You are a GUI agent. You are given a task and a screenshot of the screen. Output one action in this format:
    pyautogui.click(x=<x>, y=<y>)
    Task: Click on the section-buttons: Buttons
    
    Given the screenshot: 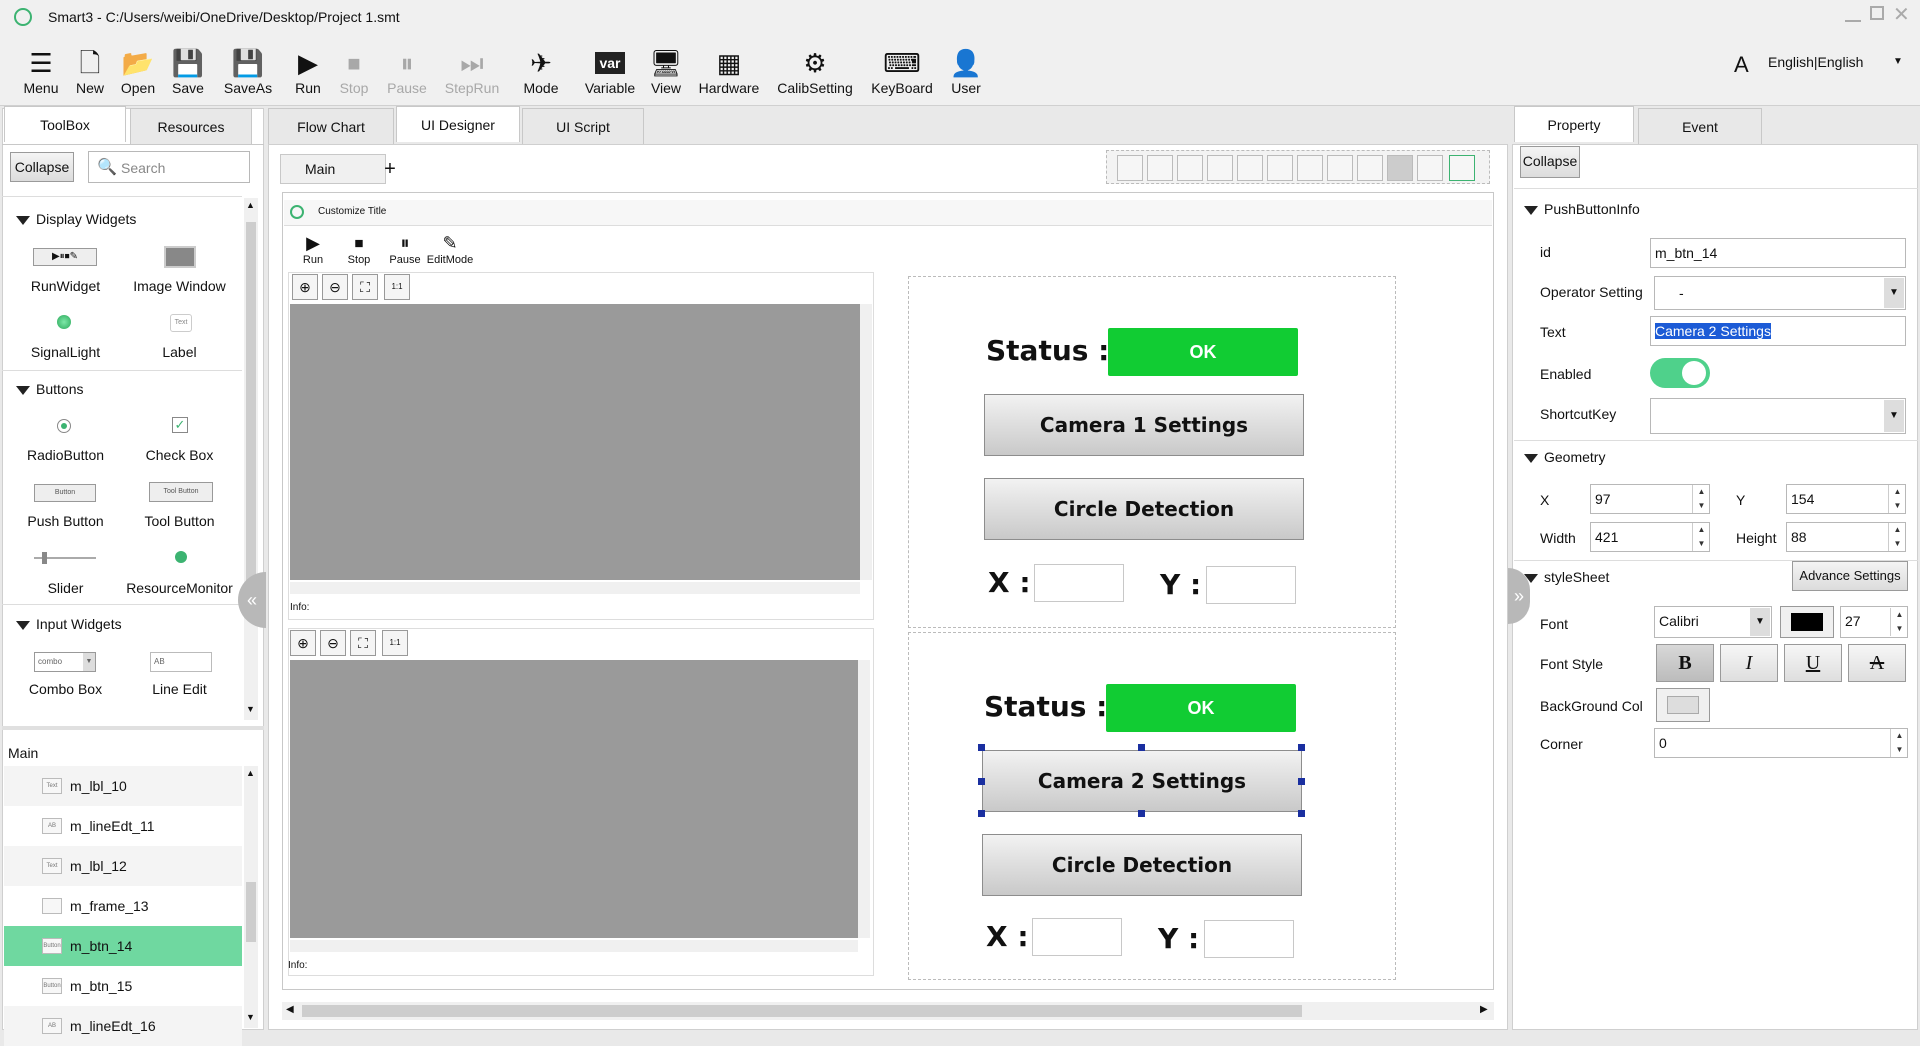 What is the action you would take?
    pyautogui.click(x=49, y=389)
    